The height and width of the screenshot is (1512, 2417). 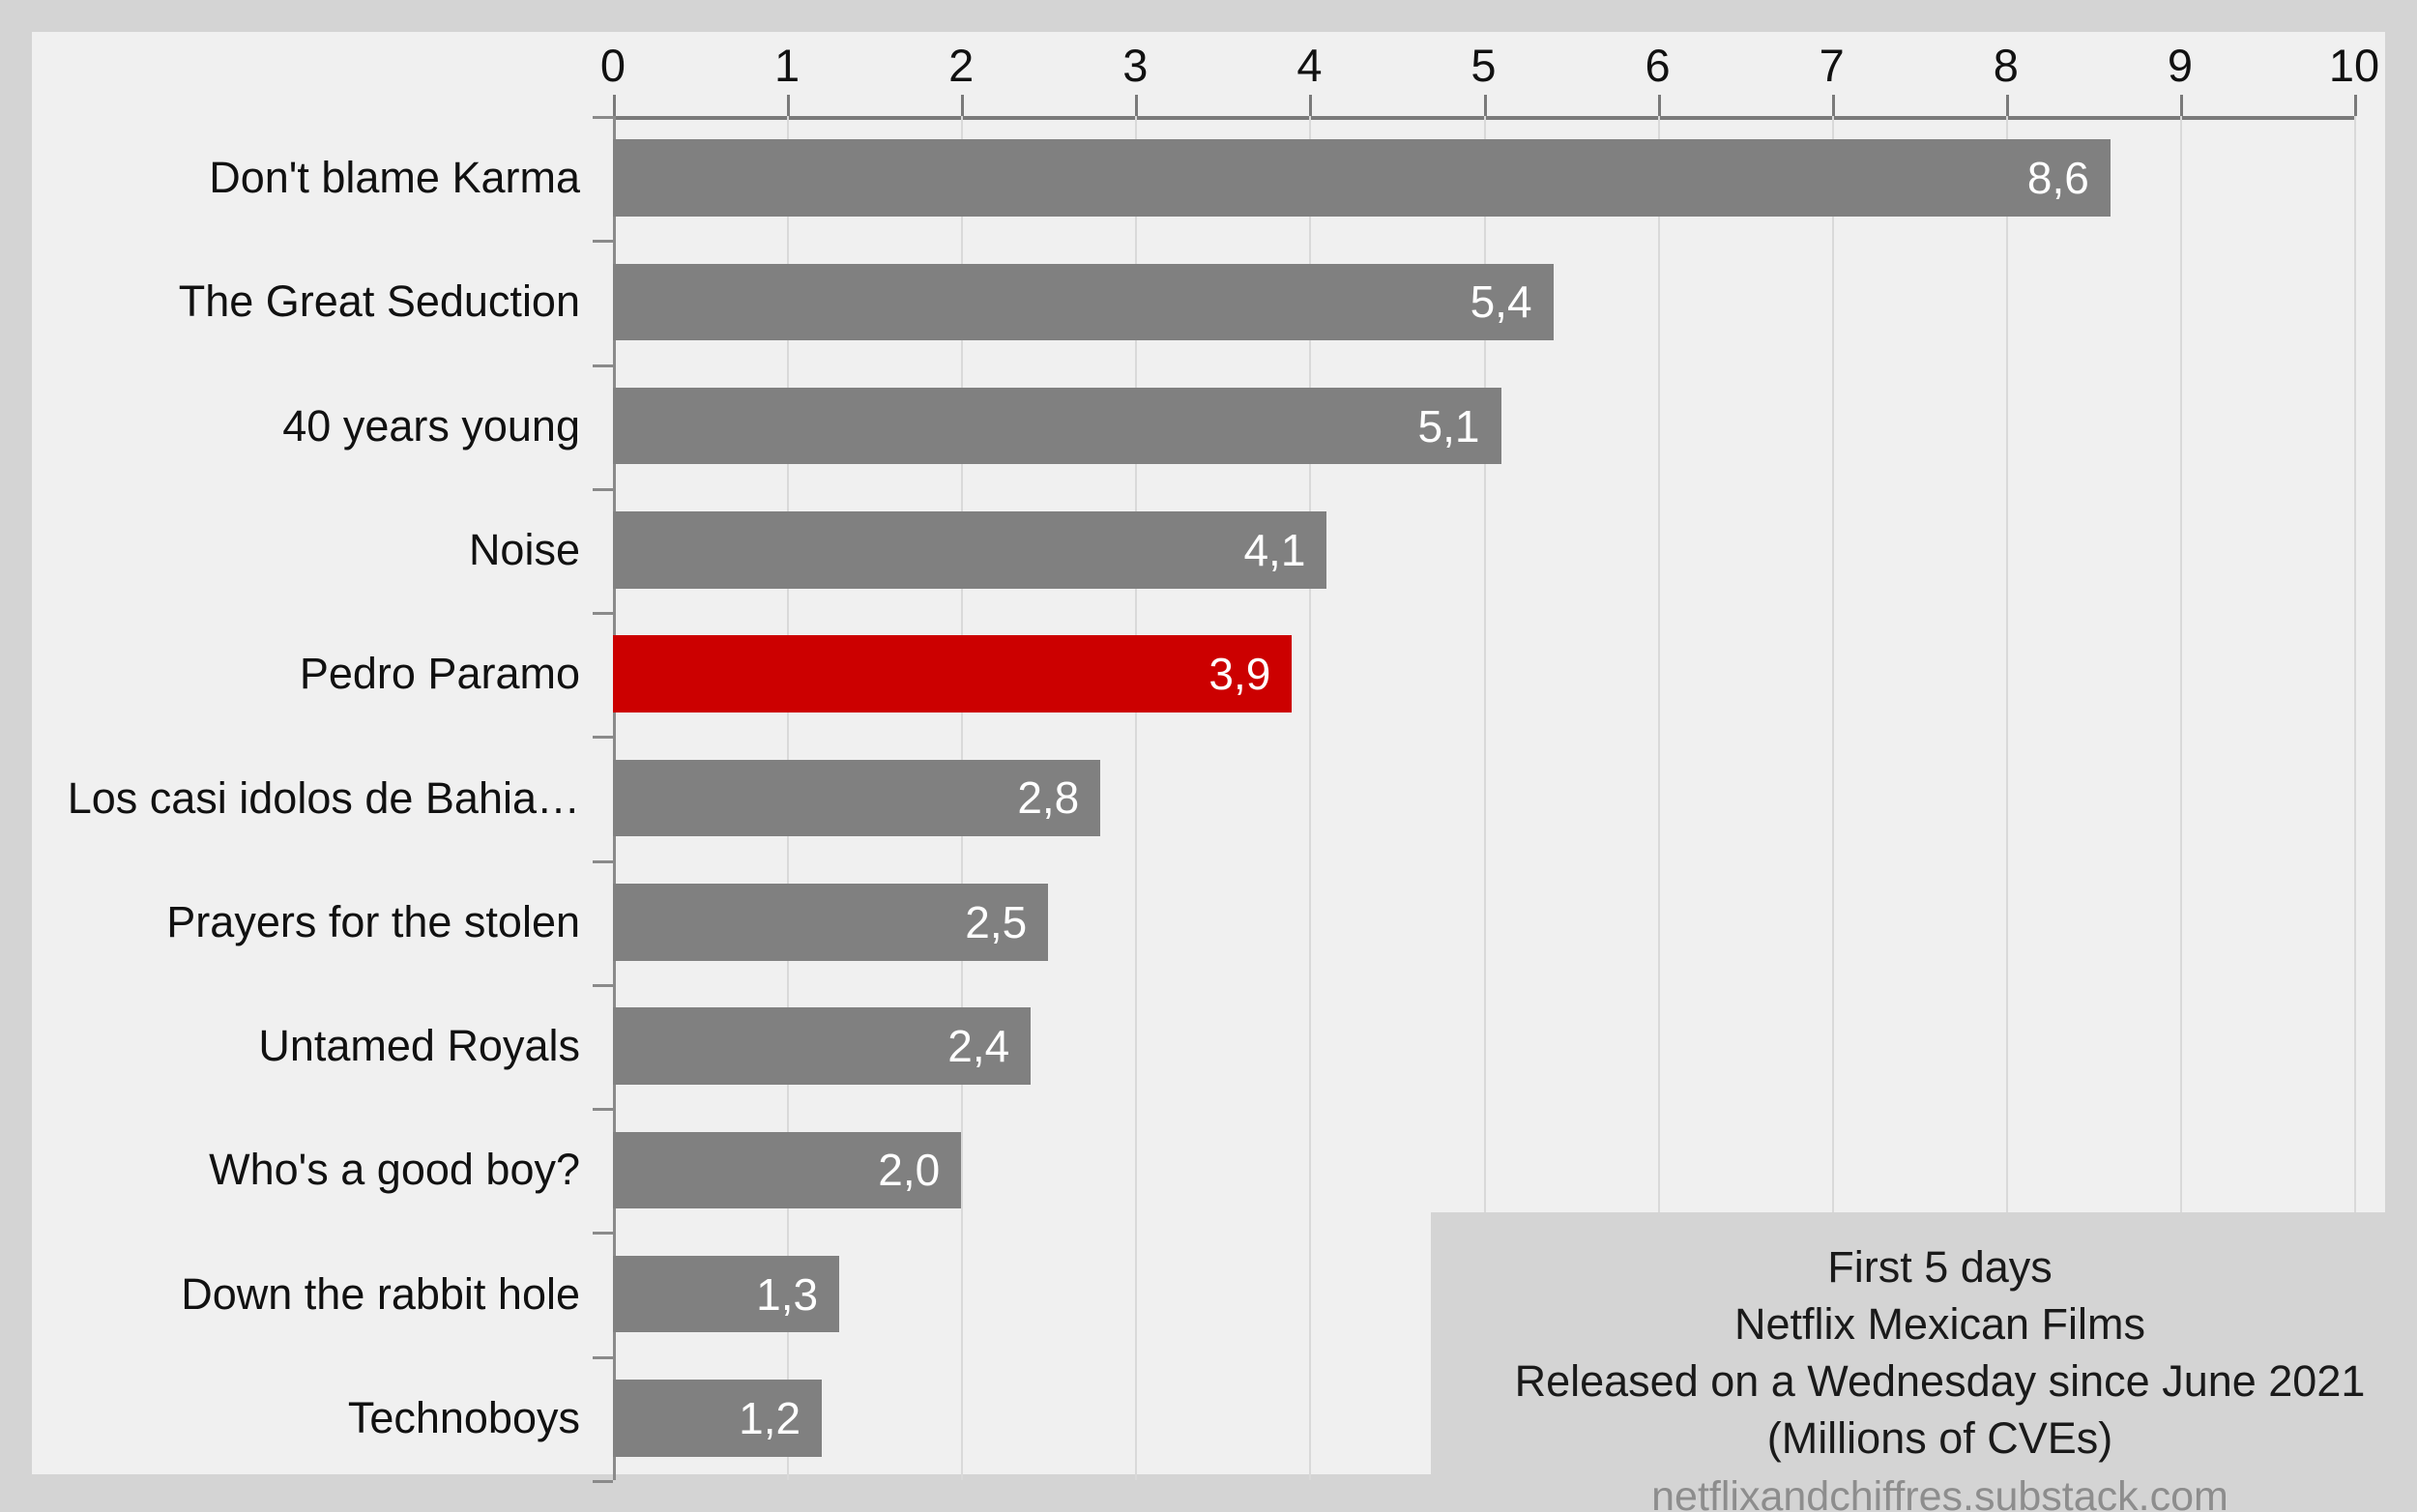 I want to click on bar-row: 4,1, so click(x=1483, y=550).